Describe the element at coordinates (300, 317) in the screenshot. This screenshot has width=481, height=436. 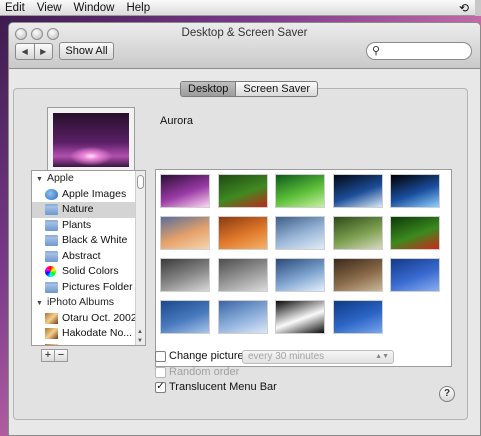
I see `thumbnail-zebra` at that location.